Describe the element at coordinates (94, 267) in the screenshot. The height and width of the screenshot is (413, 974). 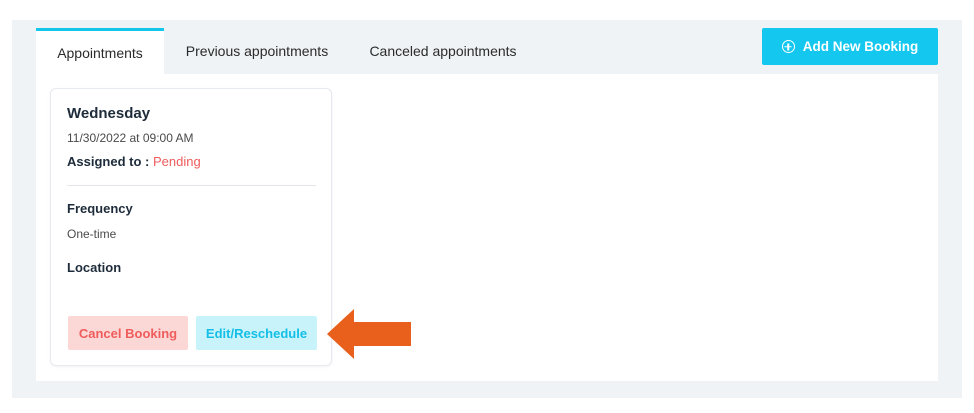
I see `location-label: Location` at that location.